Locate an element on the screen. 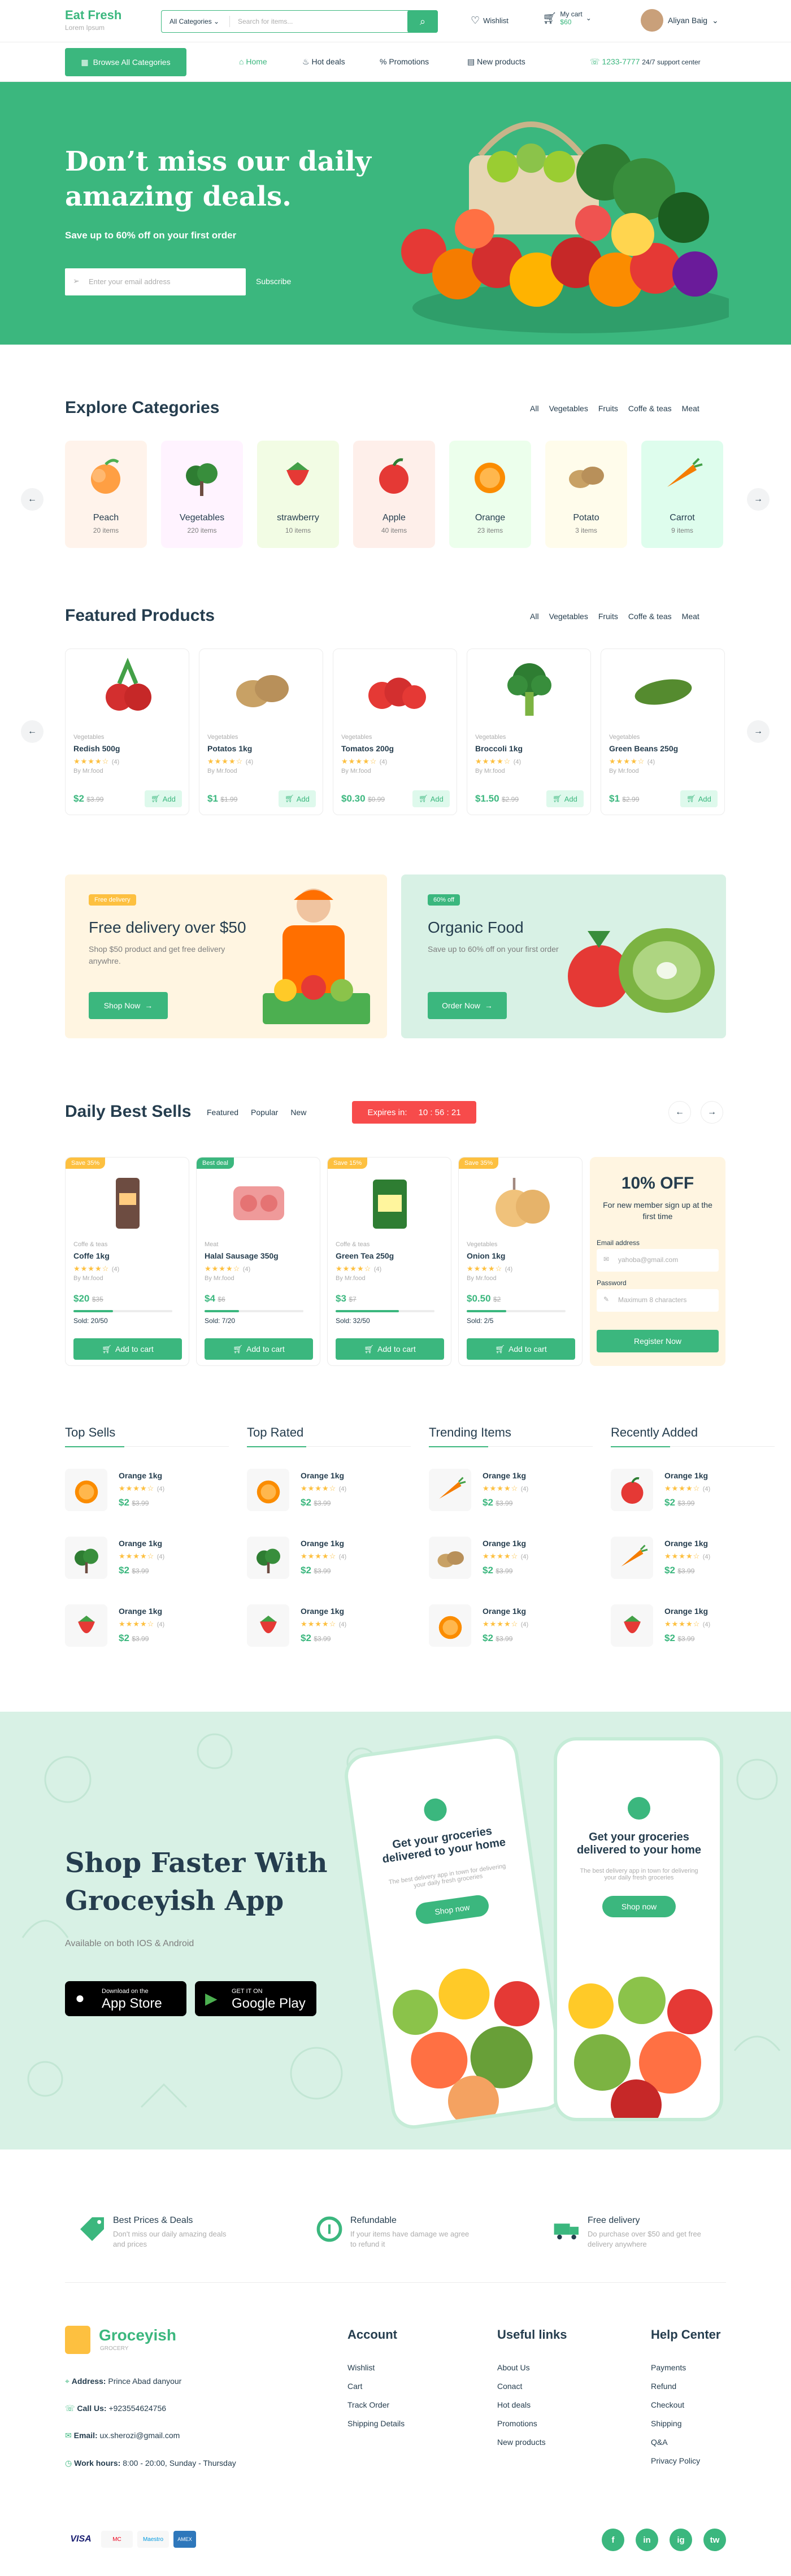 This screenshot has height=2576, width=791. google-play-button: ▶ GET IT ON Google Play is located at coordinates (255, 1998).